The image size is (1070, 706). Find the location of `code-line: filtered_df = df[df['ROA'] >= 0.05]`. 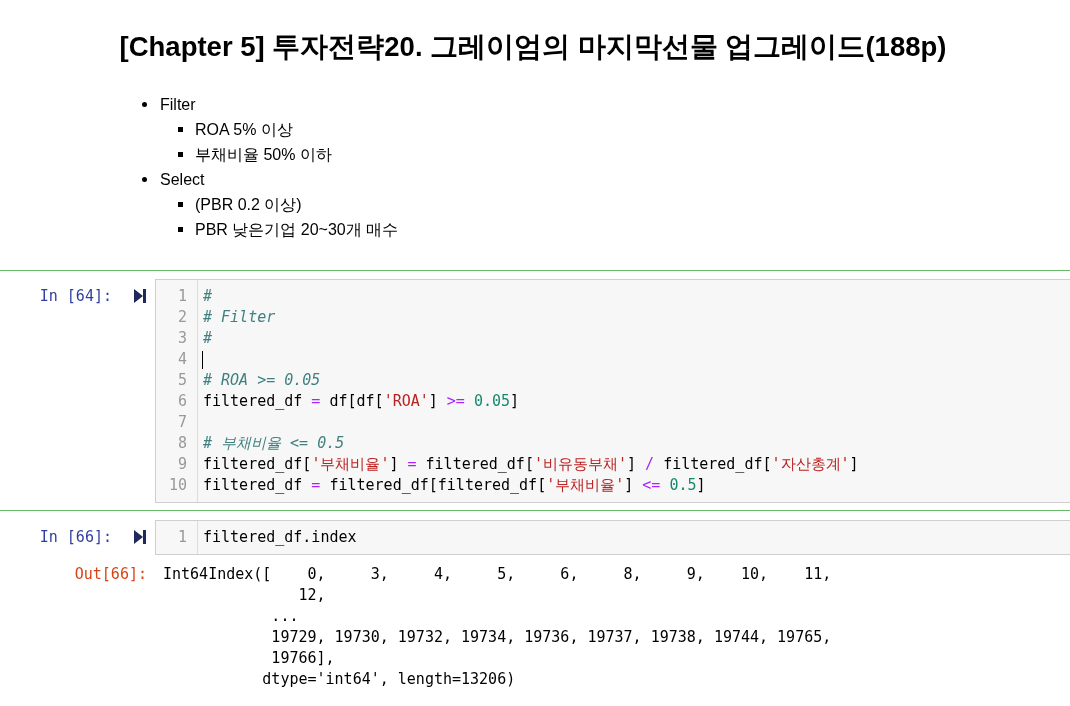

code-line: filtered_df = df[df['ROA'] >= 0.05] is located at coordinates (361, 401).